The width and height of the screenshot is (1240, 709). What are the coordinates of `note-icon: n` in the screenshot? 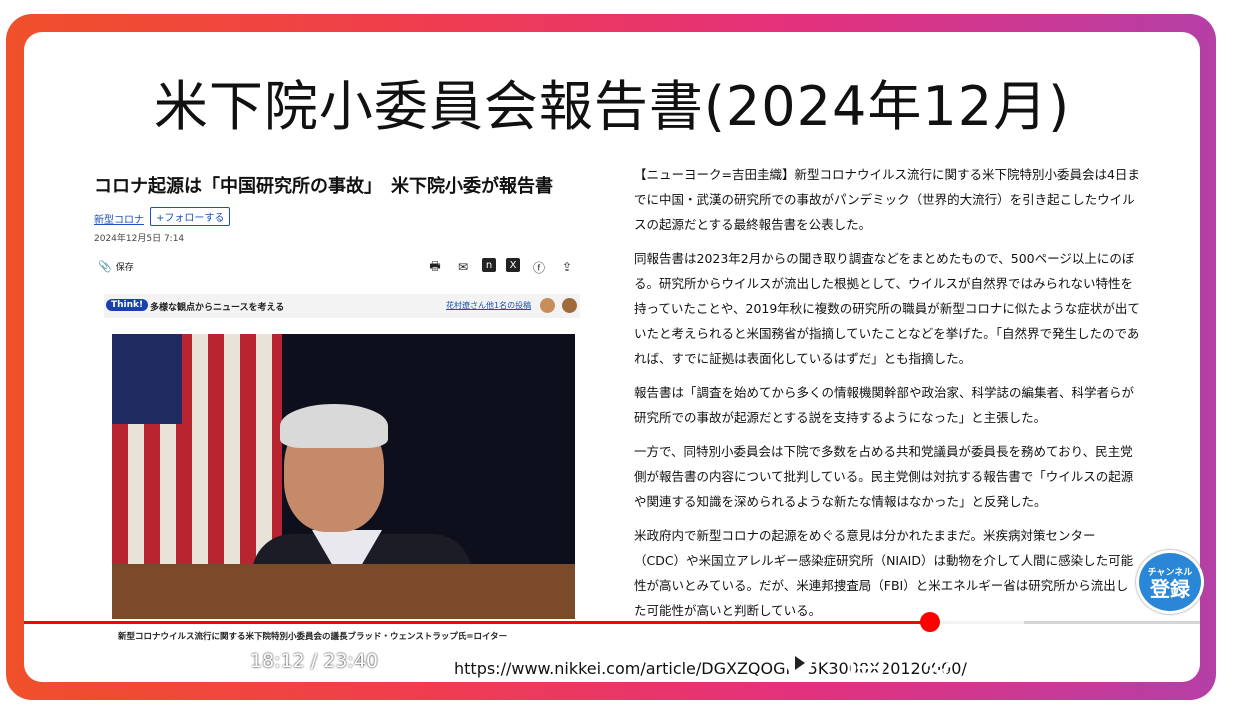 It's located at (489, 265).